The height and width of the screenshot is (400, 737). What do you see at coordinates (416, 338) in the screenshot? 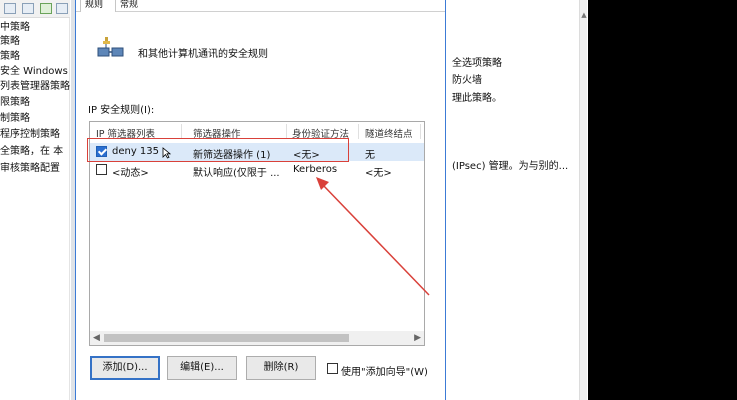
I see `scroll-right-arrow-icon: ▶` at bounding box center [416, 338].